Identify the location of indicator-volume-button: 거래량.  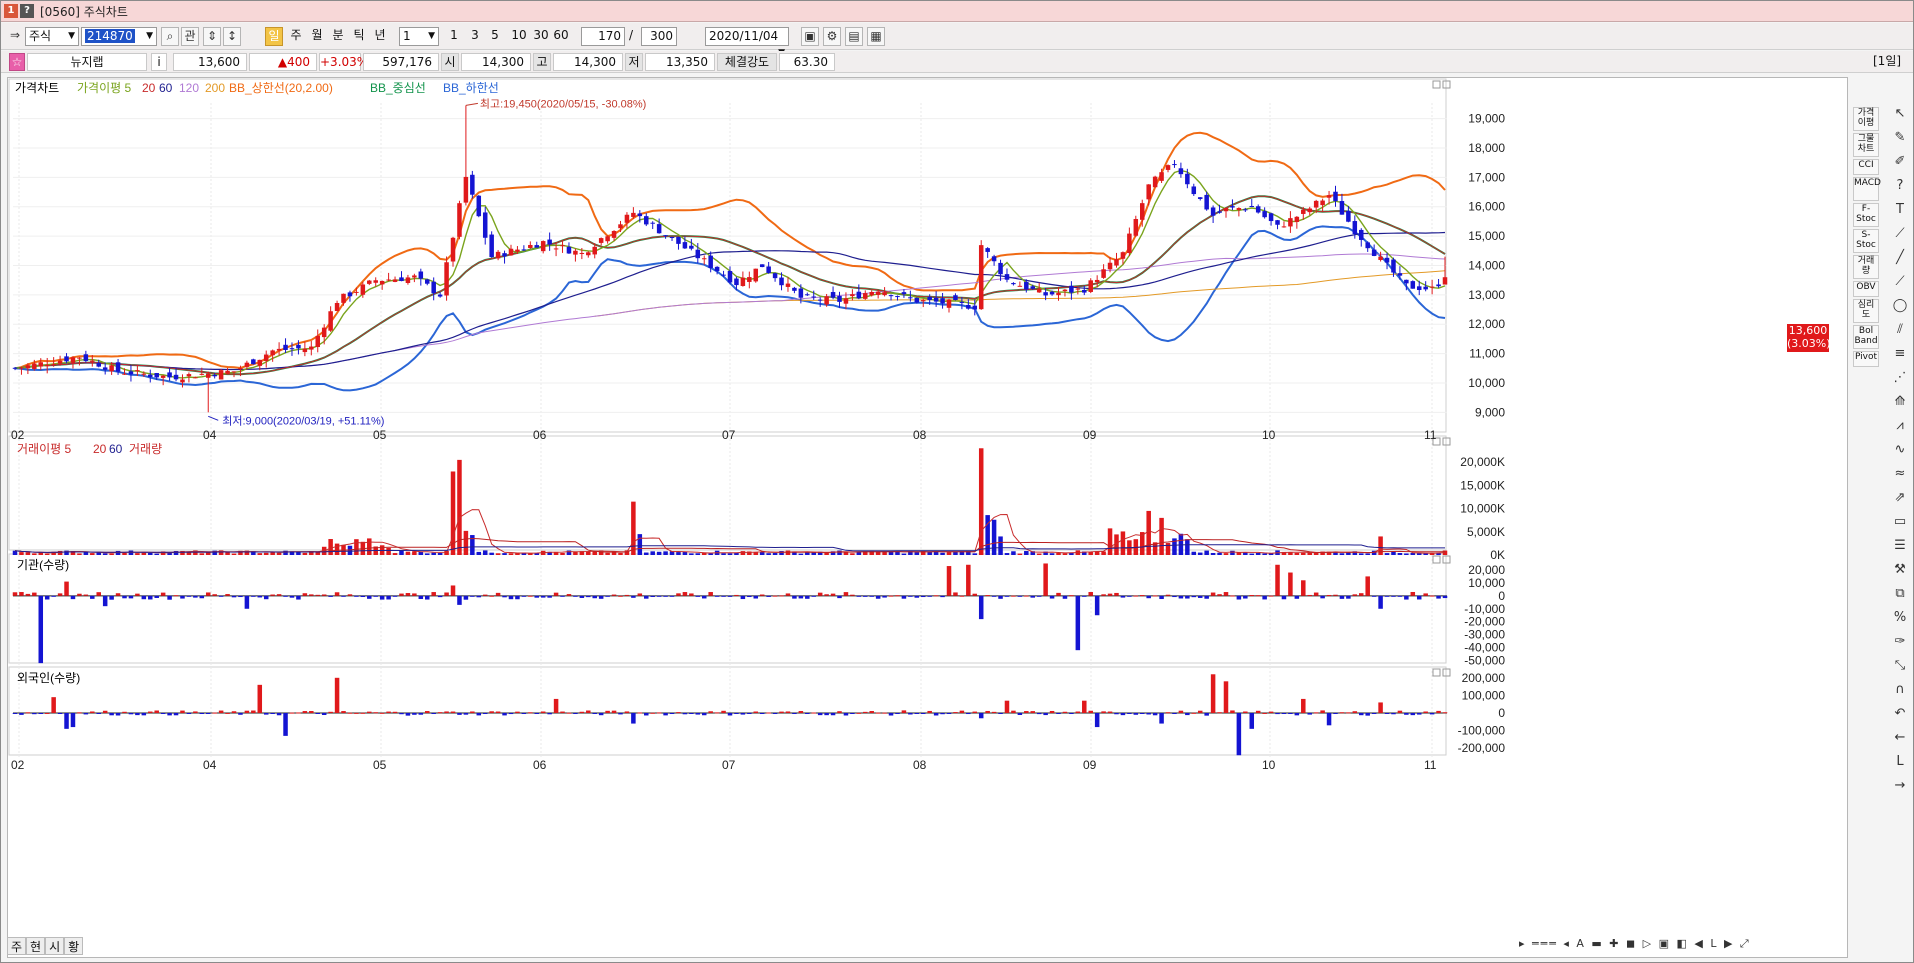
(1866, 267).